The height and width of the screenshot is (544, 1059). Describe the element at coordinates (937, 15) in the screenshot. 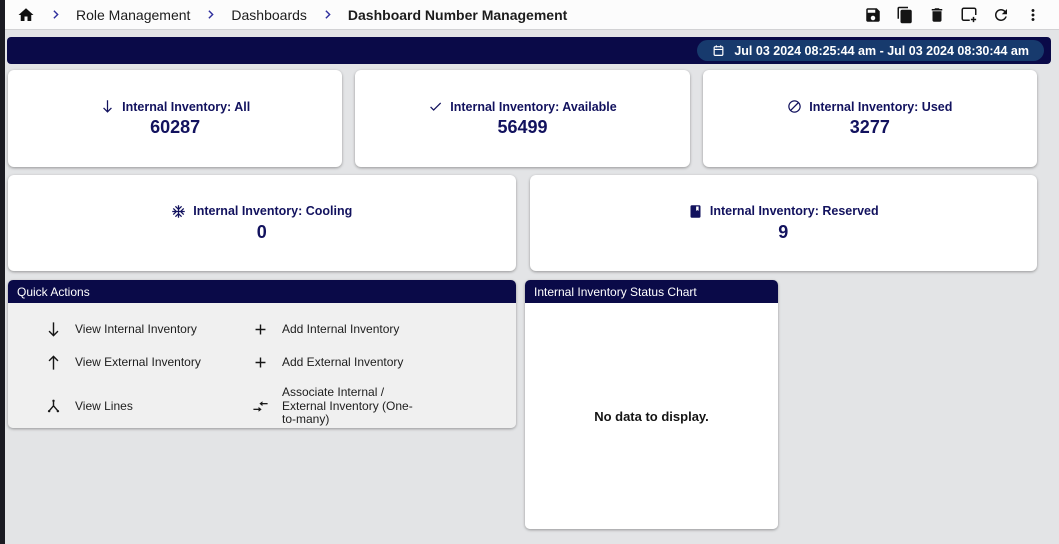

I see `delete-icon` at that location.